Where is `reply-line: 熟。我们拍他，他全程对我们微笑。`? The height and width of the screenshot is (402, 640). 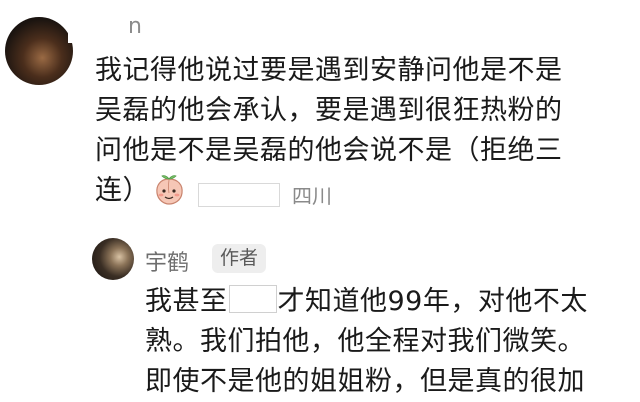 reply-line: 熟。我们拍他，他全程对我们微笑。 is located at coordinates (365, 341).